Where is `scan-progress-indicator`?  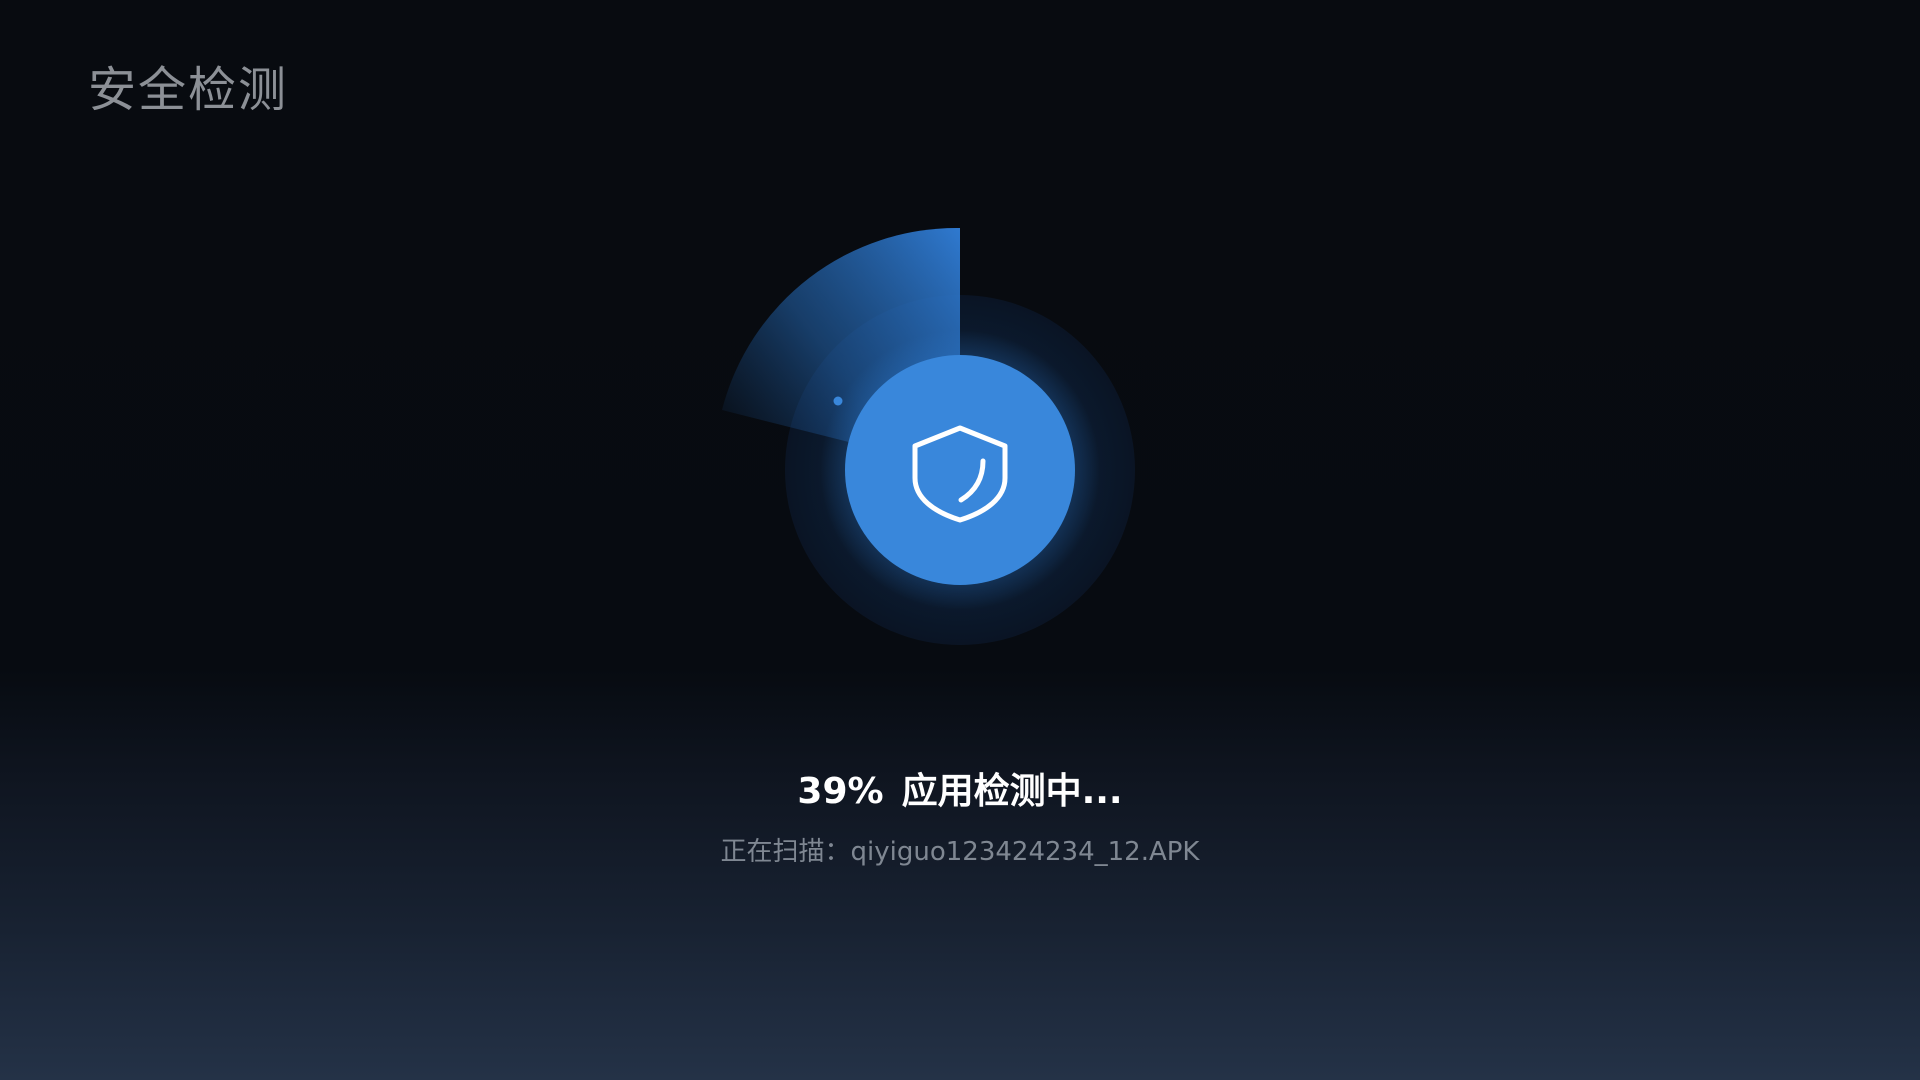 scan-progress-indicator is located at coordinates (928, 436).